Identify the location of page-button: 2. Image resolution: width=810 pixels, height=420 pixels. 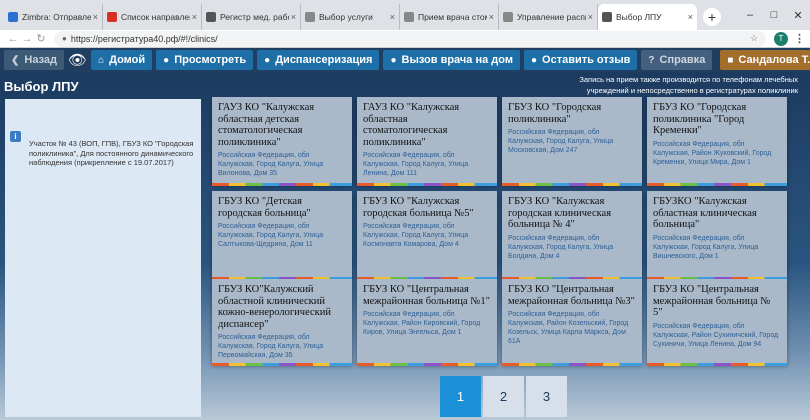
(503, 396).